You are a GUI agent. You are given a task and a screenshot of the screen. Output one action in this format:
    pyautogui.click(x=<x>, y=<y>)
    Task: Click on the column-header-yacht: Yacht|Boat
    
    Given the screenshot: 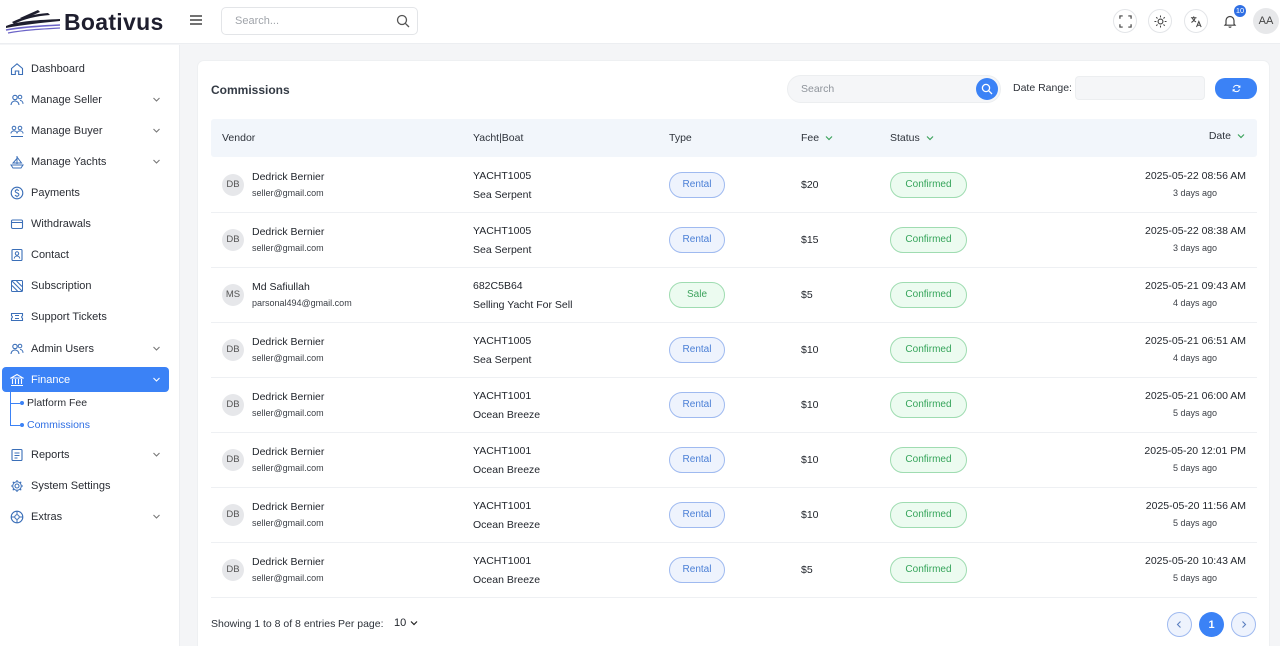 What is the action you would take?
    pyautogui.click(x=498, y=138)
    